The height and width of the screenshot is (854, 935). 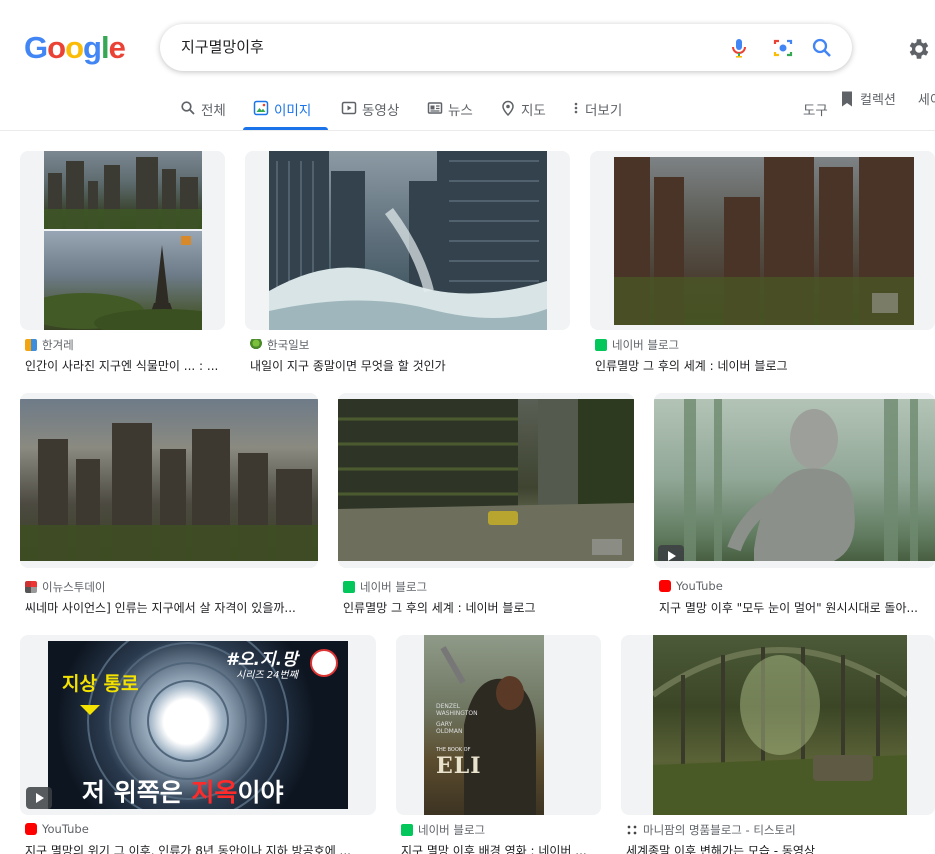 I want to click on search-input, so click(x=451, y=46).